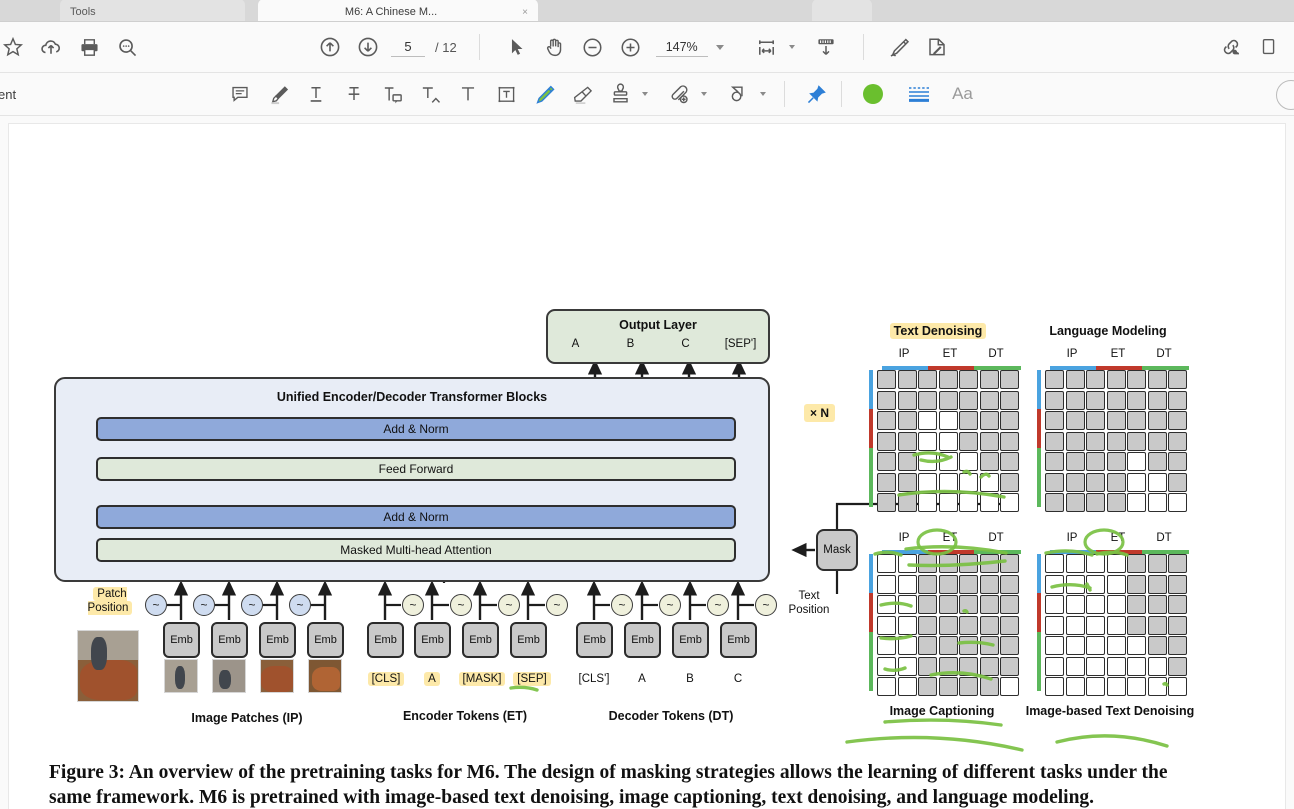 The image size is (1294, 809). Describe the element at coordinates (330, 47) in the screenshot. I see `previous-page-icon` at that location.